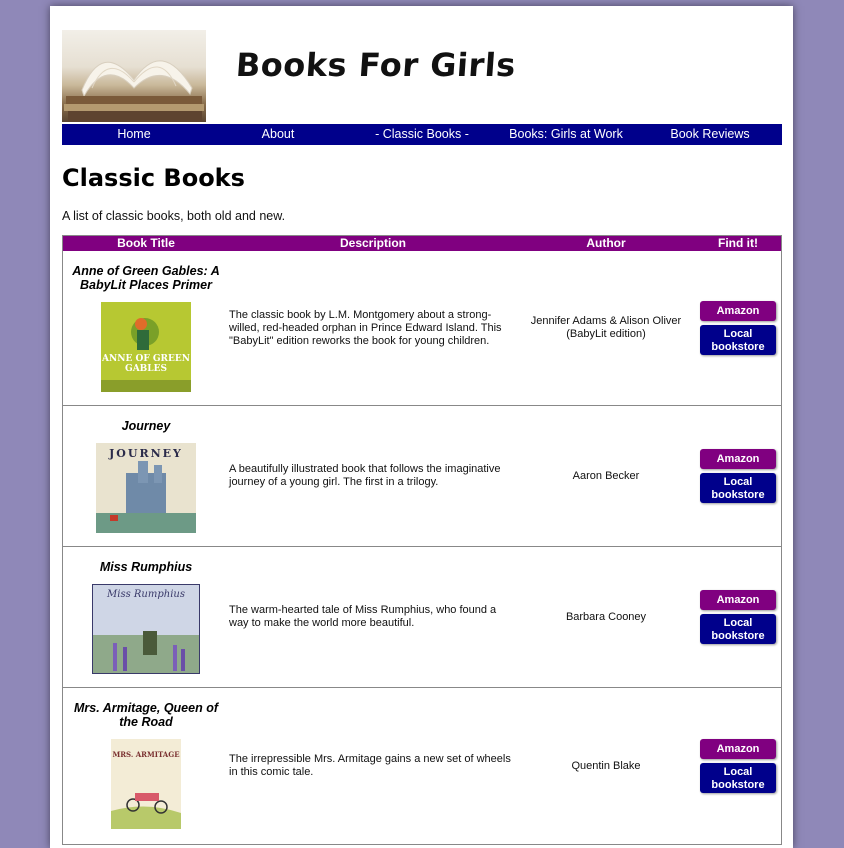 Image resolution: width=844 pixels, height=848 pixels. What do you see at coordinates (146, 488) in the screenshot?
I see `book-cover-image: JOURNEY` at bounding box center [146, 488].